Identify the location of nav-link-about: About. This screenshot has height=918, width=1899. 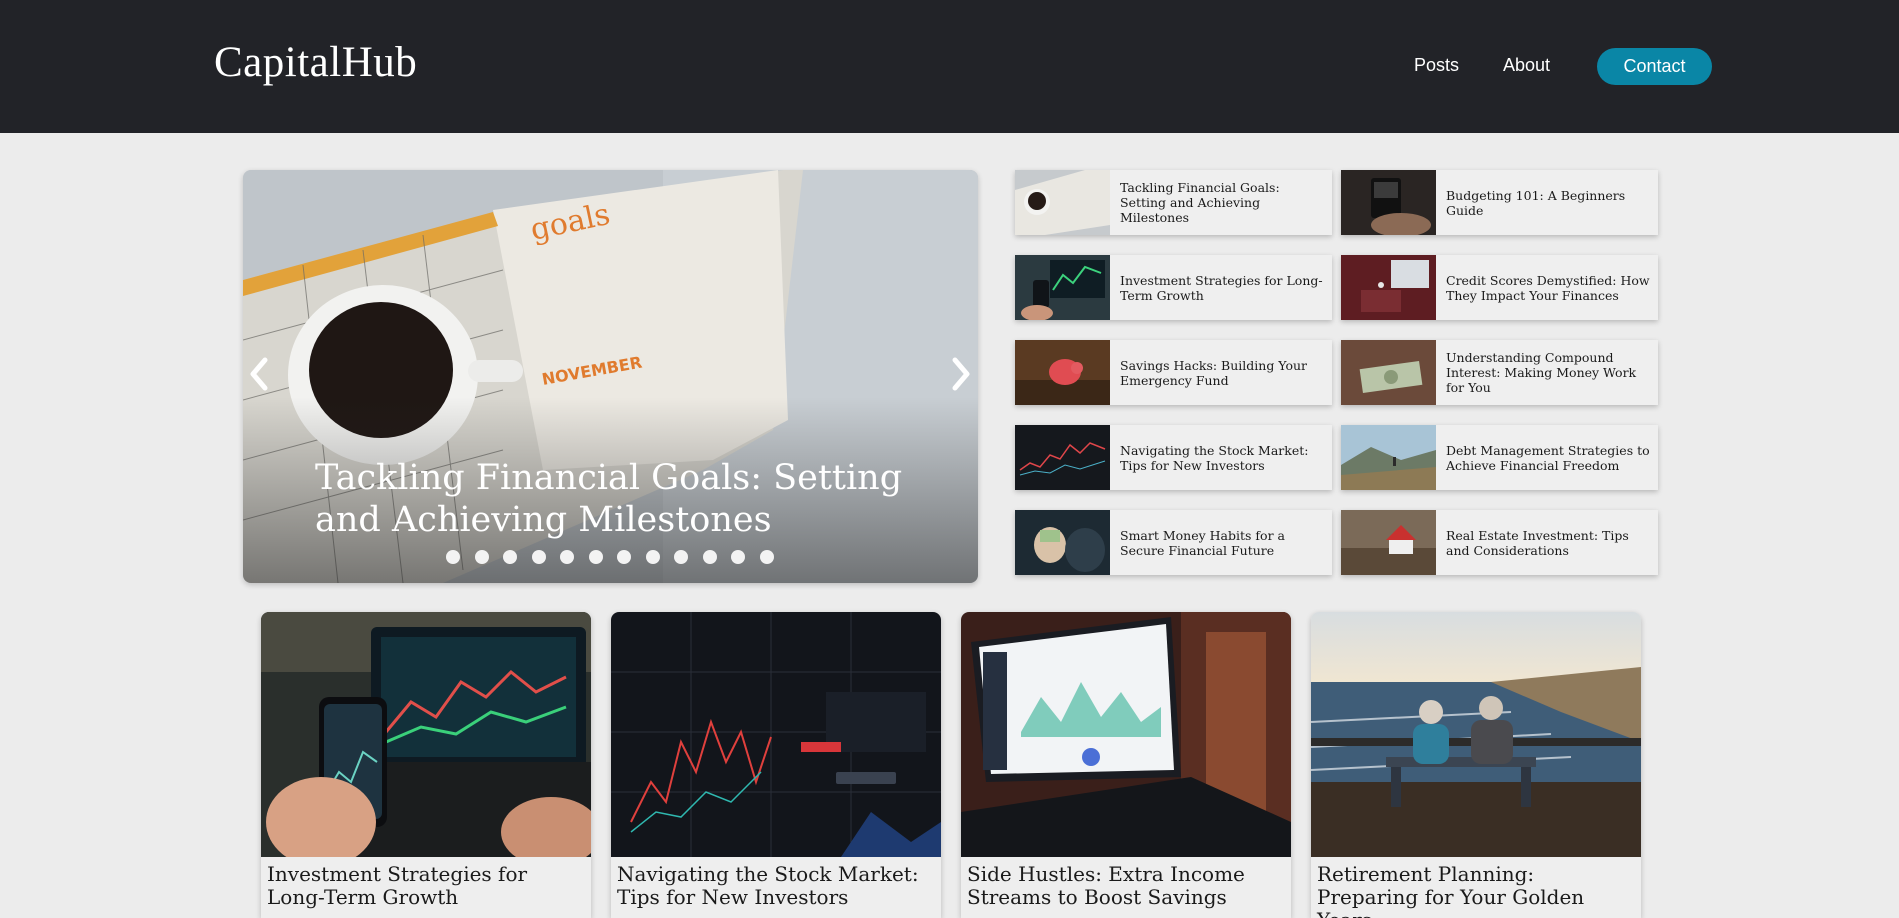
(1526, 65).